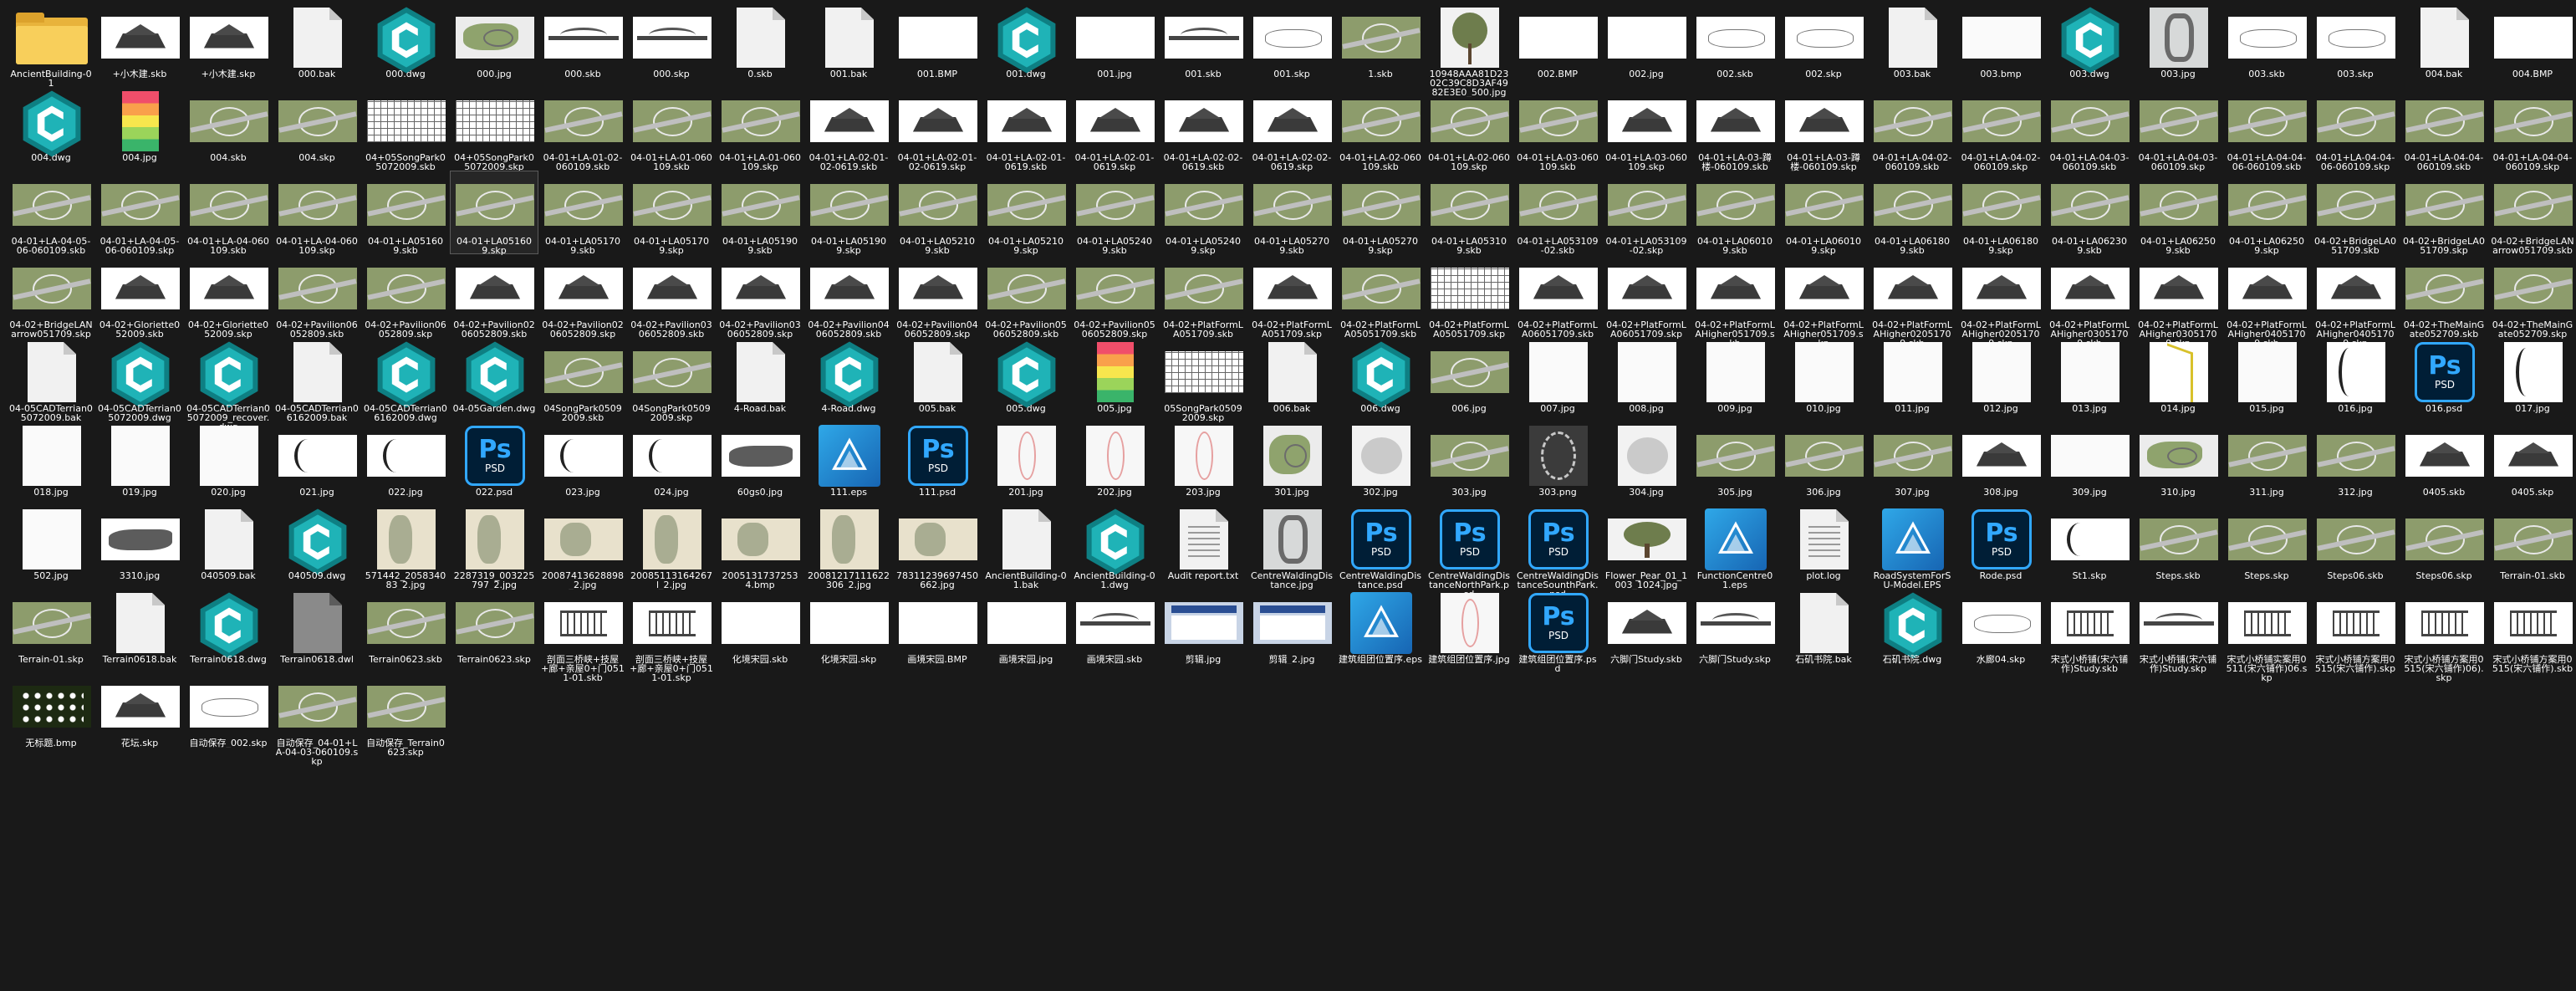 The image size is (2576, 991). What do you see at coordinates (317, 630) in the screenshot?
I see `file-item: Terrain0618.dwl` at bounding box center [317, 630].